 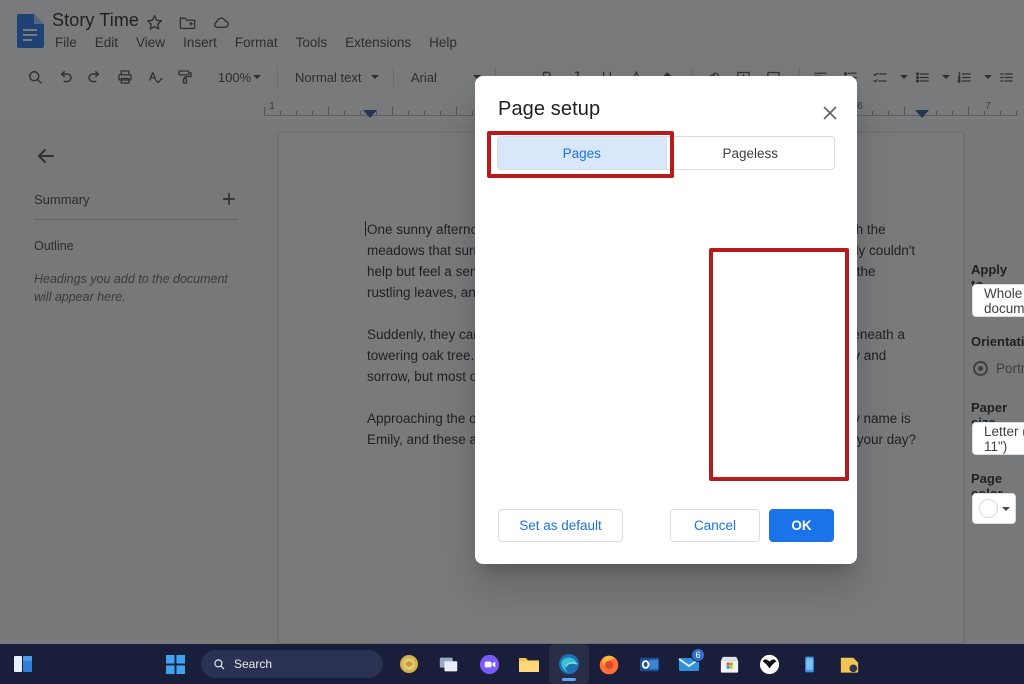 I want to click on page-color-swatch, so click(x=988, y=508).